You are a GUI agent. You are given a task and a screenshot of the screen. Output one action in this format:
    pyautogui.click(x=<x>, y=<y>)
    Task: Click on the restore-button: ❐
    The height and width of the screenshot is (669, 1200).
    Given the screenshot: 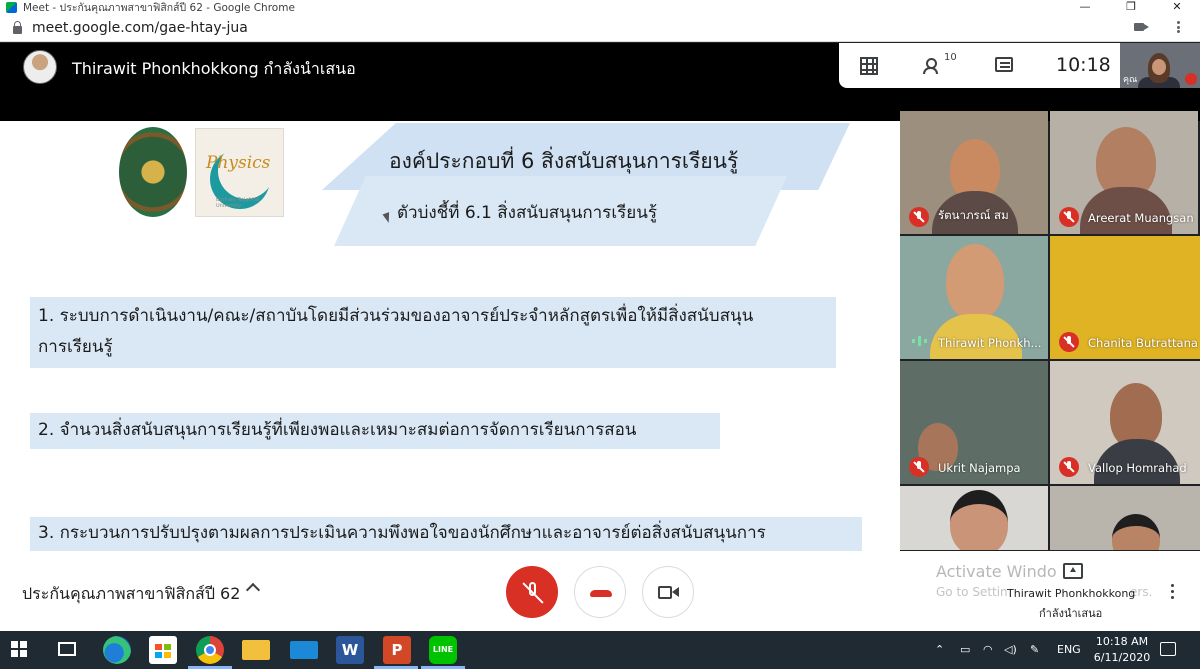 What is the action you would take?
    pyautogui.click(x=1131, y=7)
    